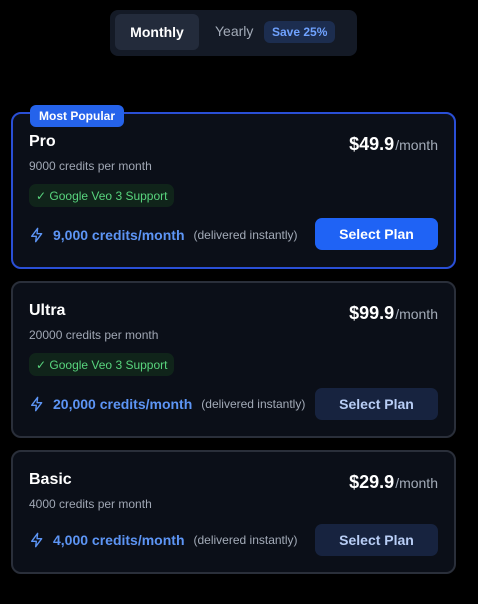  Describe the element at coordinates (157, 32) in the screenshot. I see `monthly-option: Monthly` at that location.